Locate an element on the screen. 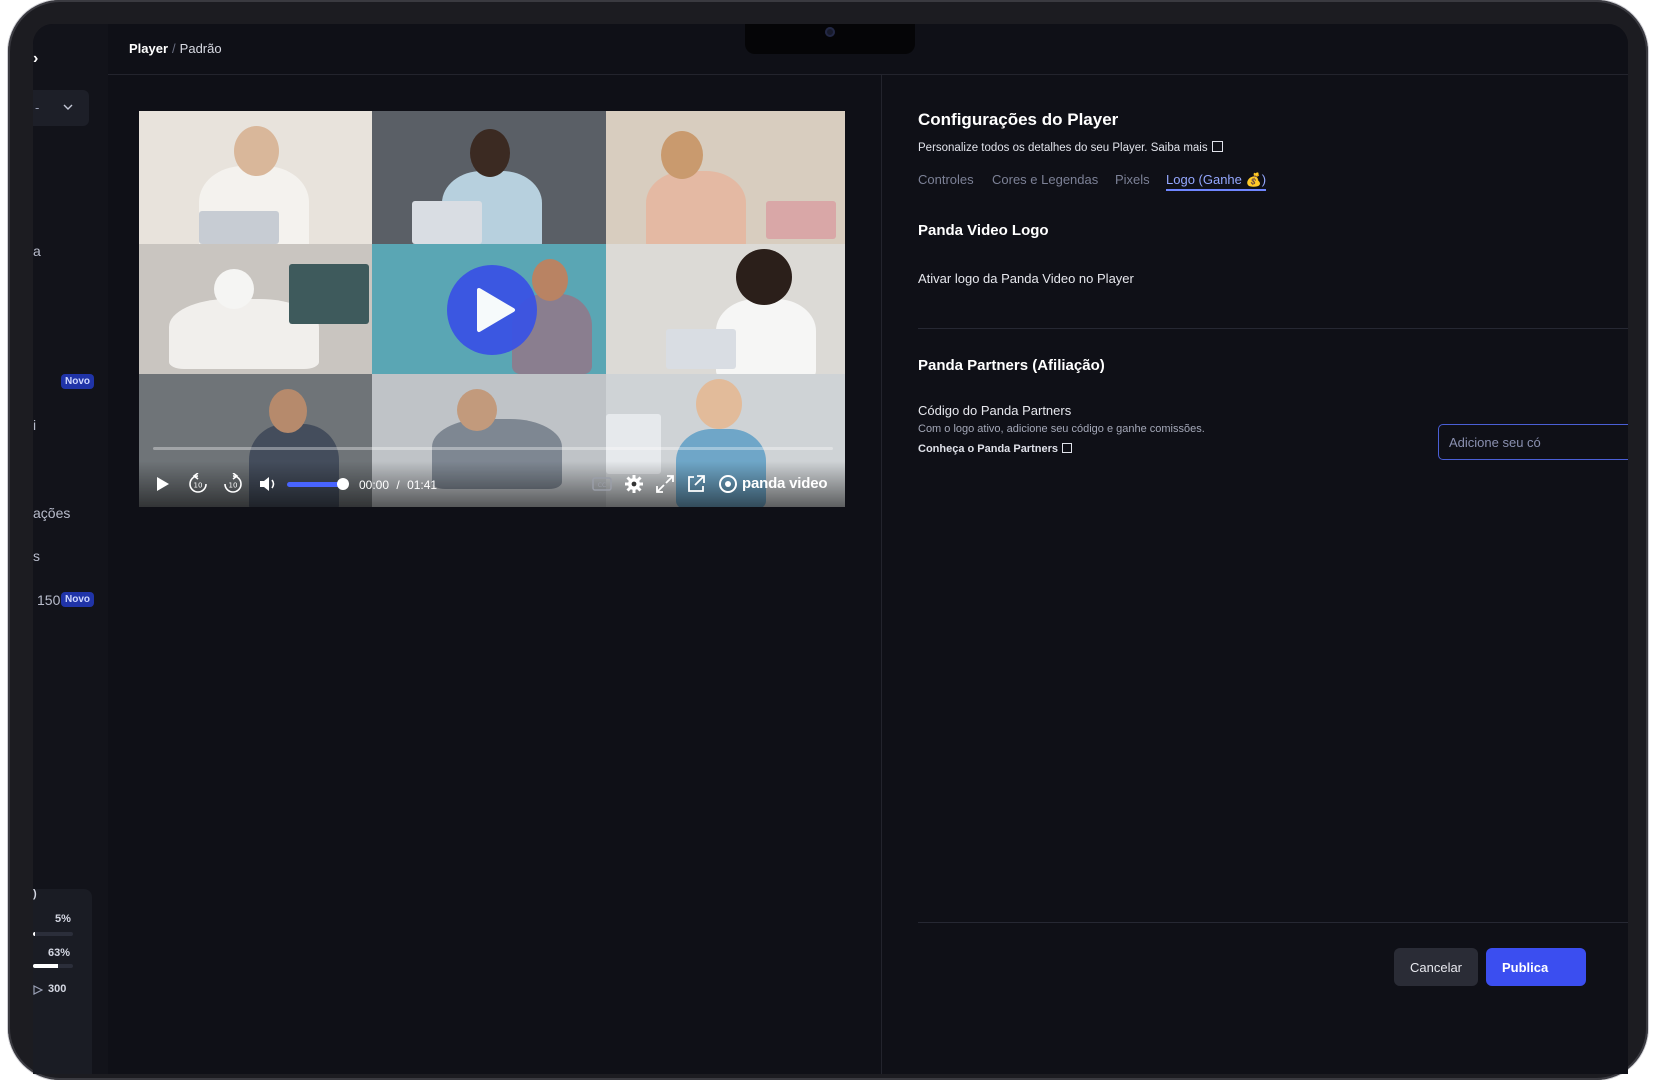 The image size is (1656, 1080). camera-notch is located at coordinates (830, 39).